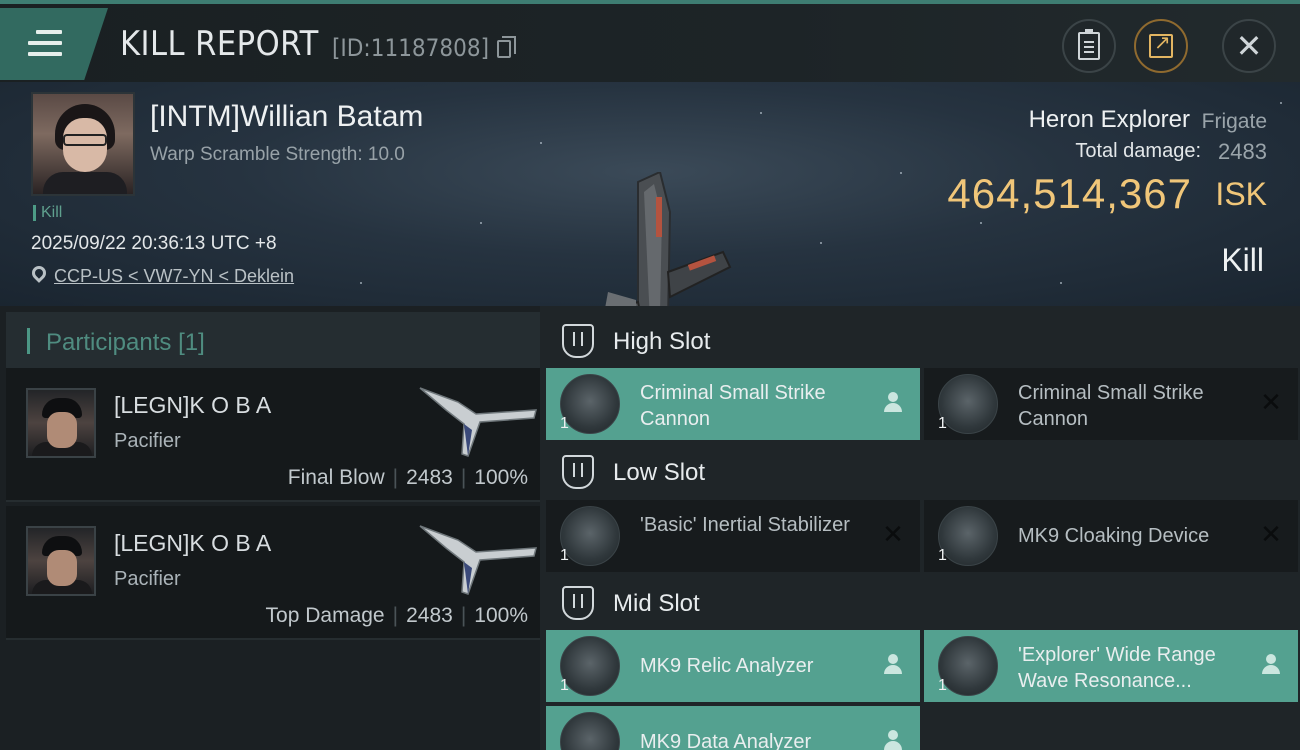  I want to click on module-item: 1 MK9 Cloaking Device ✕, so click(1111, 536).